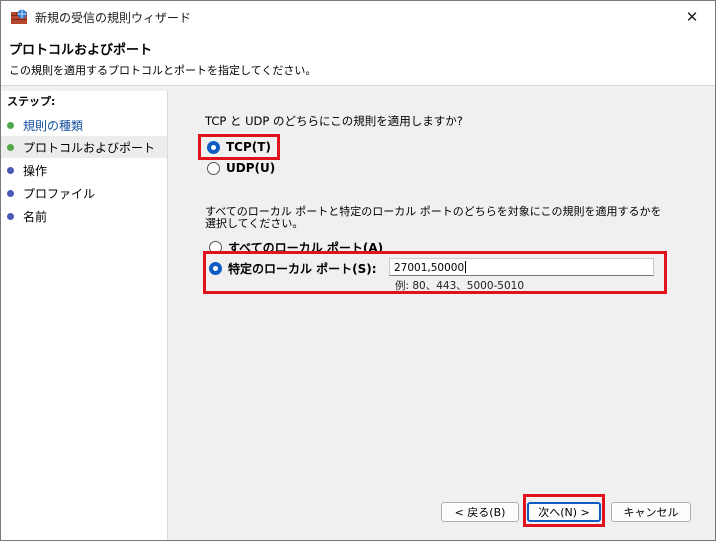 Image resolution: width=716 pixels, height=541 pixels. I want to click on cancel-button: キャンセル, so click(651, 512).